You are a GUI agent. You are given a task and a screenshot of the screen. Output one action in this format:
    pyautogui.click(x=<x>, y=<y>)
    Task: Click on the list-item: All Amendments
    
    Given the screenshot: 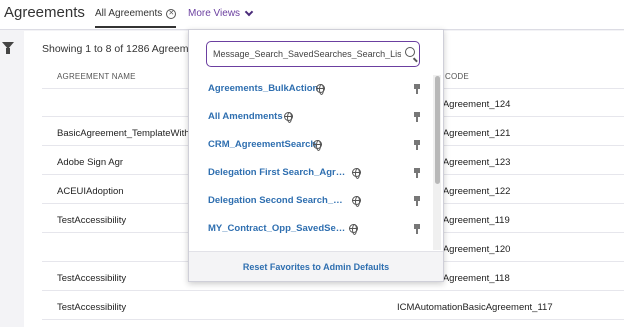 What is the action you would take?
    pyautogui.click(x=311, y=117)
    